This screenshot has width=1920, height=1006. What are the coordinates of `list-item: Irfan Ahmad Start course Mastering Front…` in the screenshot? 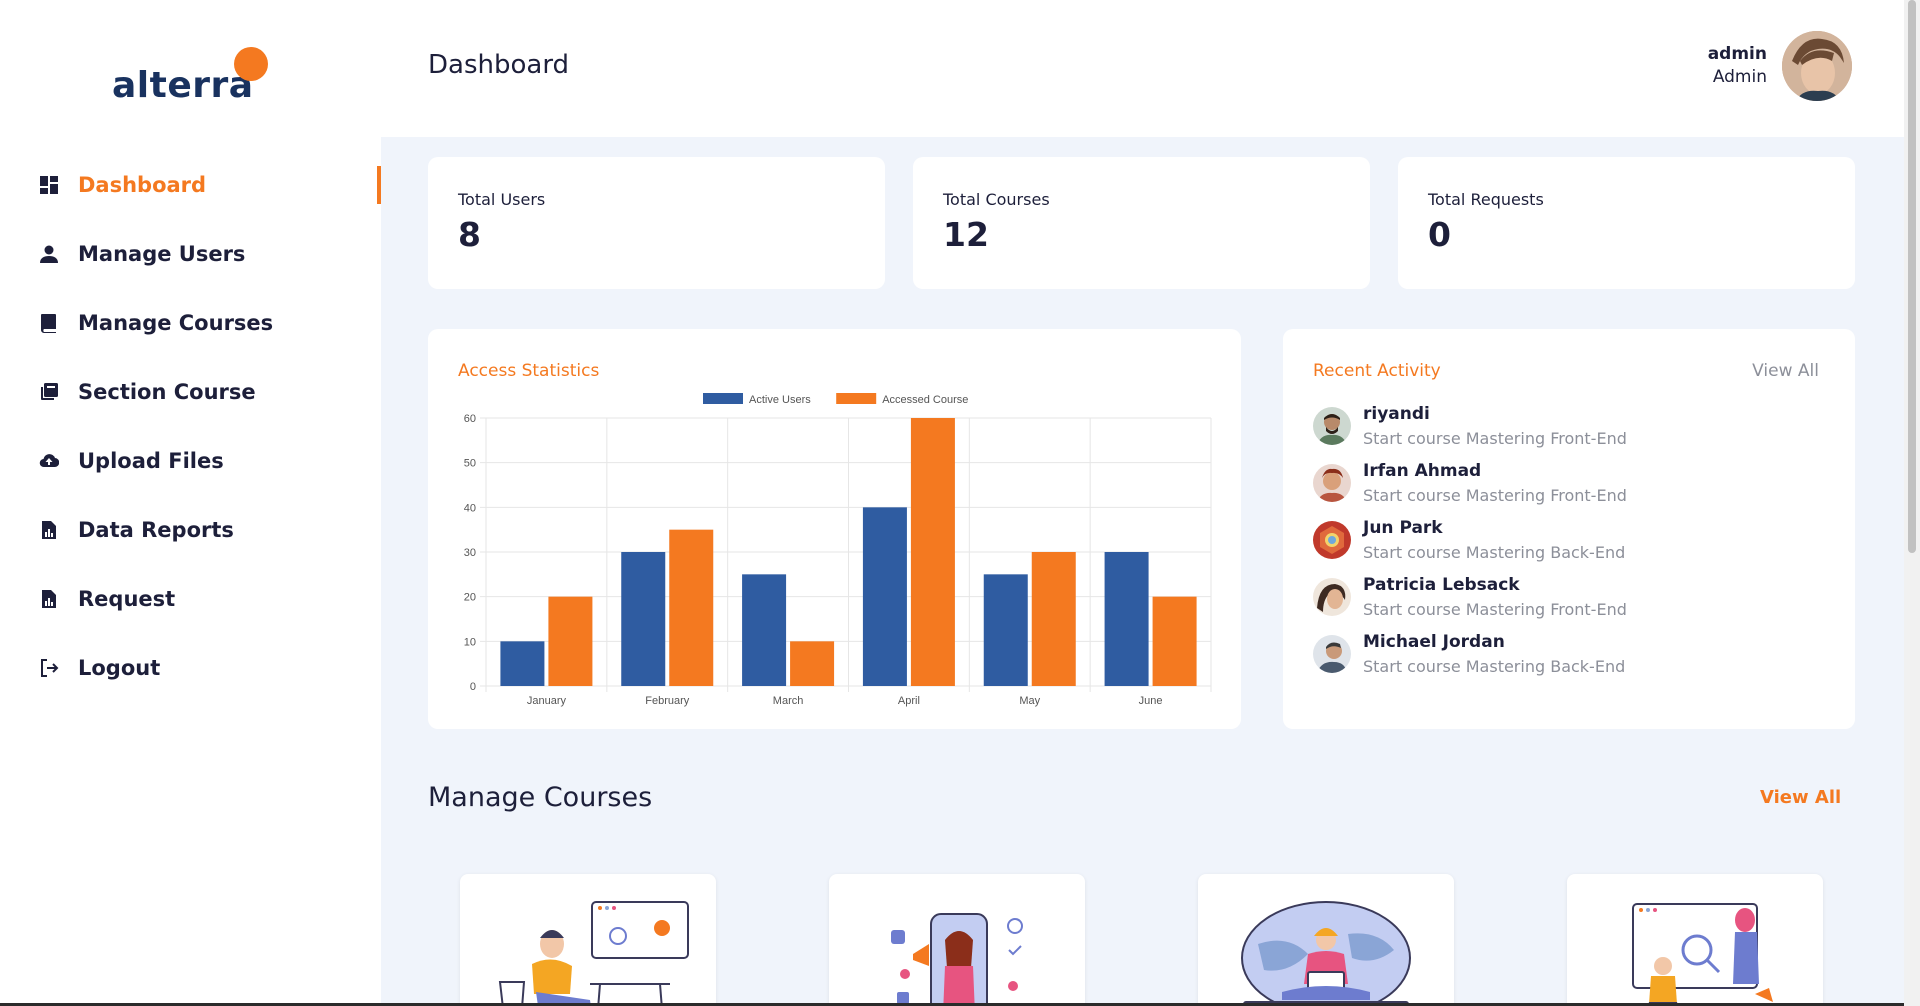 It's located at (1573, 489).